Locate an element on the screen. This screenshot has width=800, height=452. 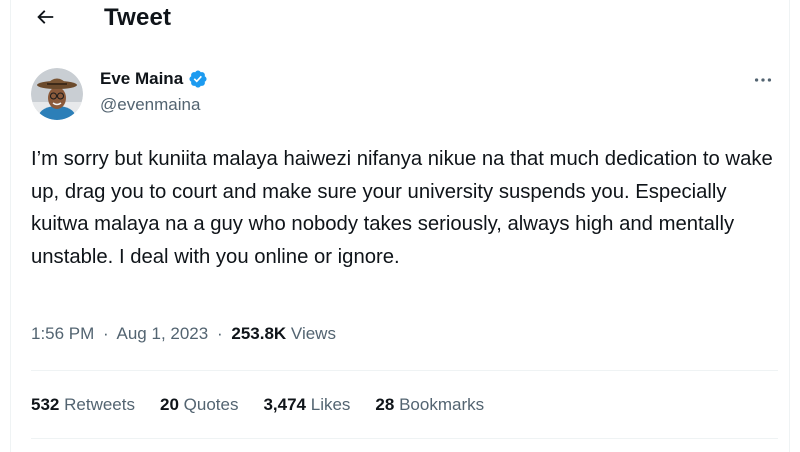
retweets-stat: 532 Retweets is located at coordinates (83, 405).